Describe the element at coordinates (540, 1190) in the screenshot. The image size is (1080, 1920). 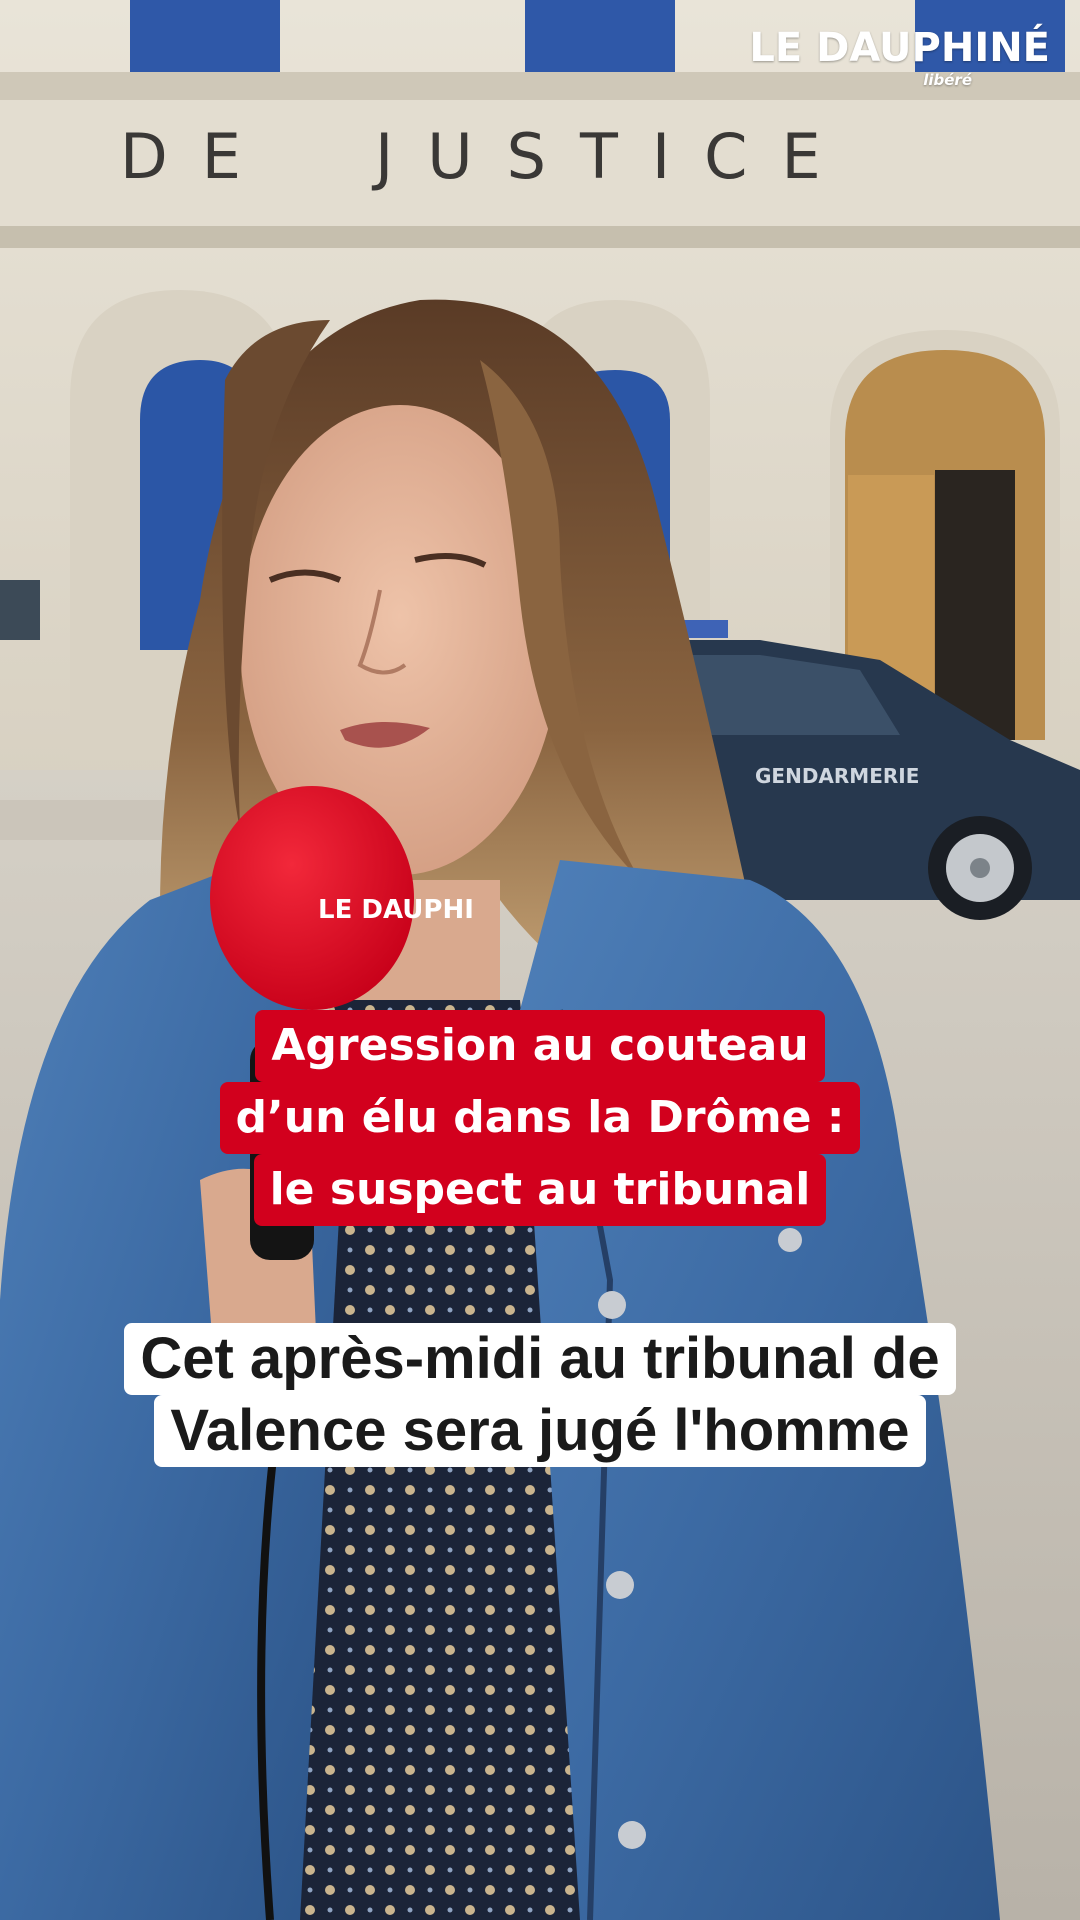
I see `headline-line-3: le suspect au tribunal` at that location.